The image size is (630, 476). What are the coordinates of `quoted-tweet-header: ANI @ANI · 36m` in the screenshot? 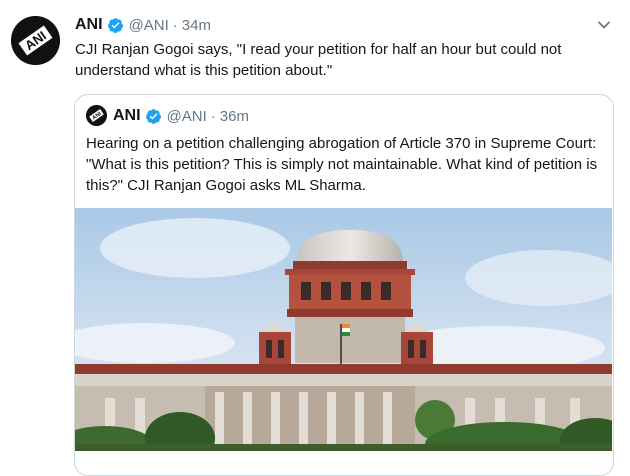 It's located at (181, 116).